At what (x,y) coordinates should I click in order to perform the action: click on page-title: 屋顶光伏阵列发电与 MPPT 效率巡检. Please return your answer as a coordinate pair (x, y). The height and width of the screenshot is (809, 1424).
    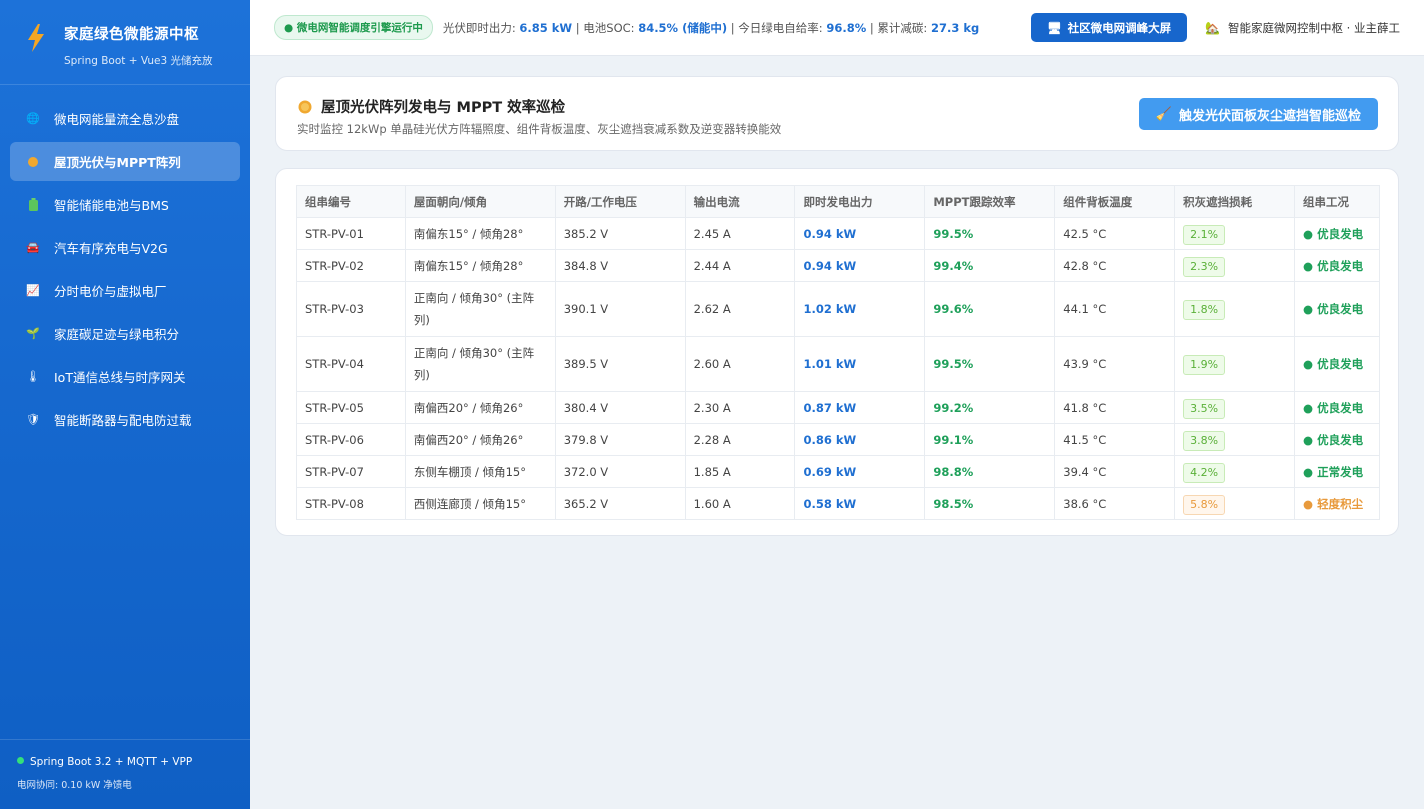
    Looking at the image, I should click on (431, 106).